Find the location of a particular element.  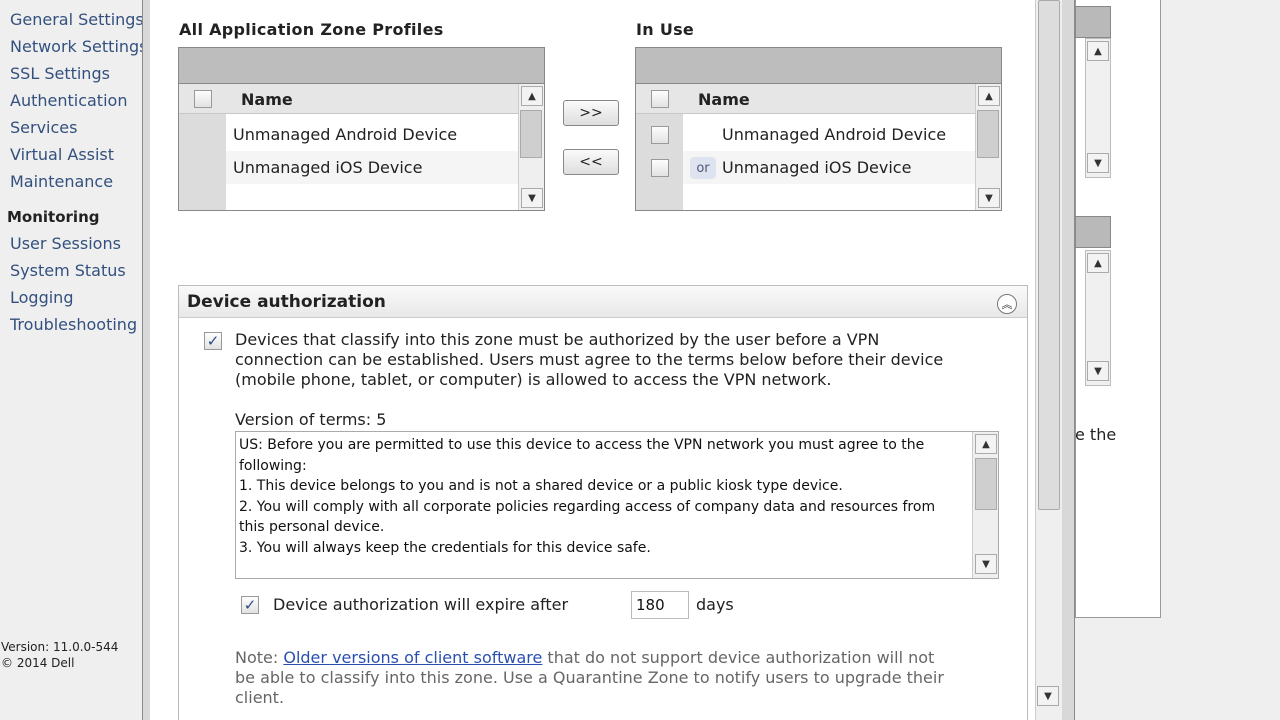

days-unit-label: days is located at coordinates (715, 604).